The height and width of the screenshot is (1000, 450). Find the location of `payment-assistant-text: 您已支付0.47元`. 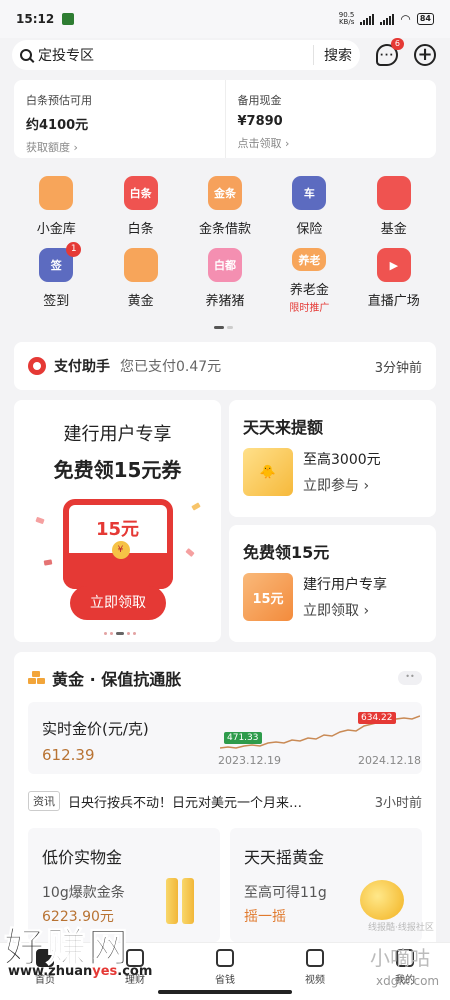

payment-assistant-text: 您已支付0.47元 is located at coordinates (171, 367).